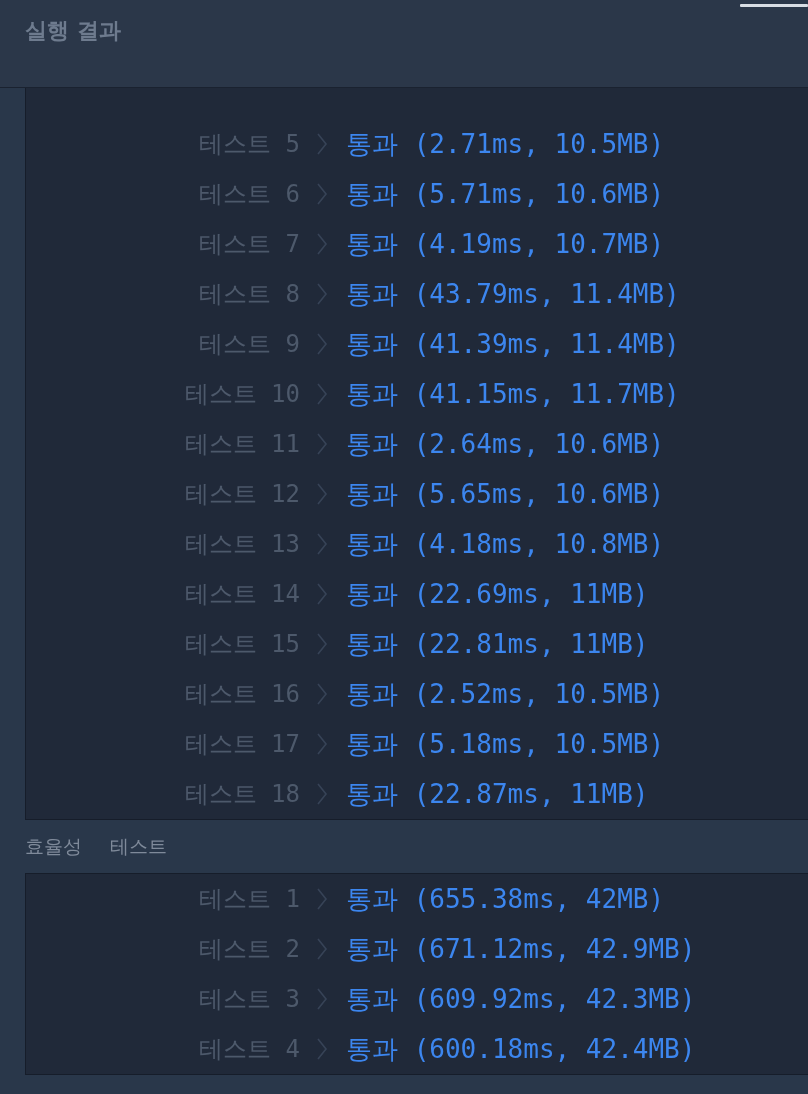 The height and width of the screenshot is (1094, 808). Describe the element at coordinates (505, 194) in the screenshot. I see `test-result: 통과 (5.71ms, 10.6MB)` at that location.